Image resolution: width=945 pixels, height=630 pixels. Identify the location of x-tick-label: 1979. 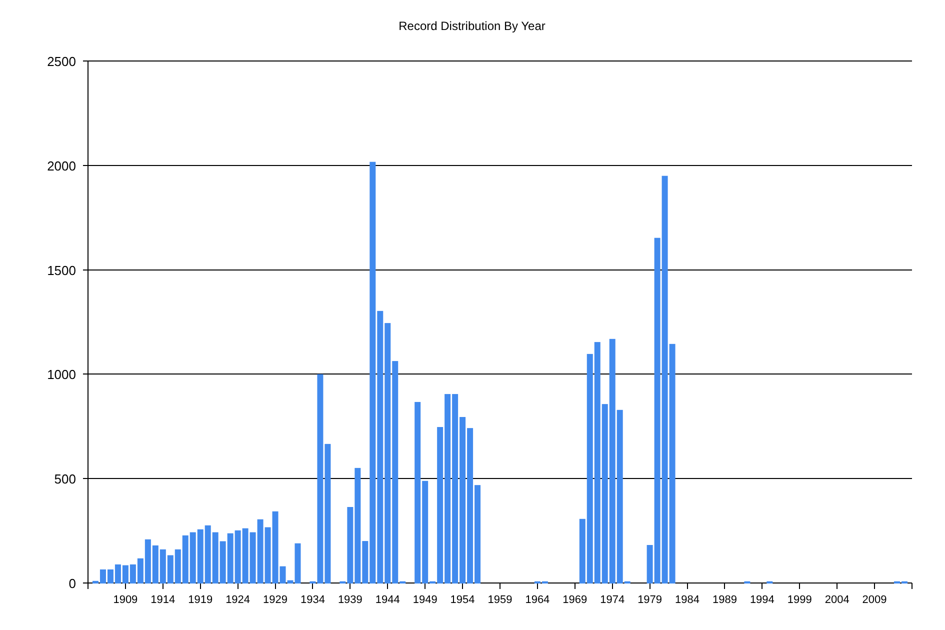
(650, 600).